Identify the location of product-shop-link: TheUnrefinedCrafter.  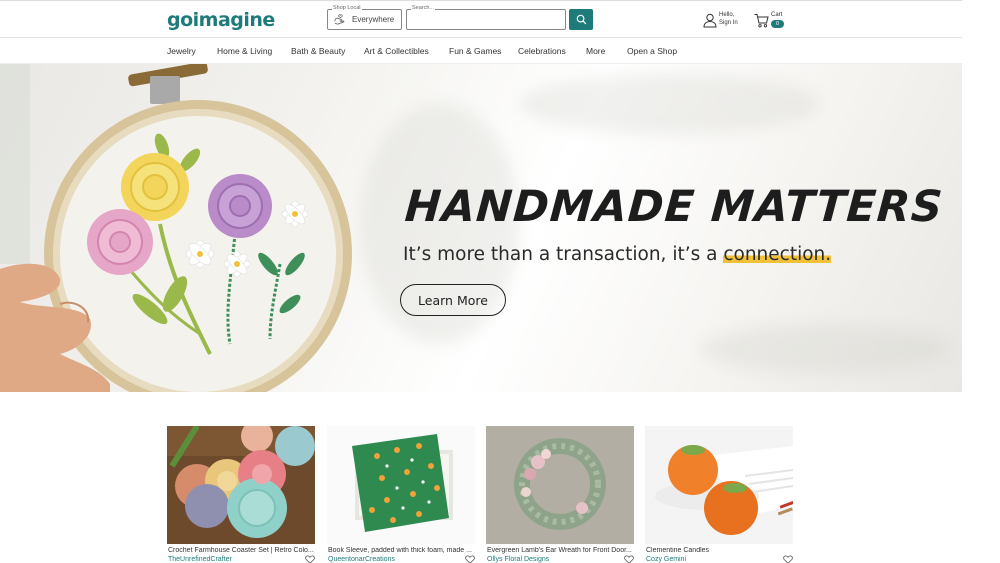
(200, 559).